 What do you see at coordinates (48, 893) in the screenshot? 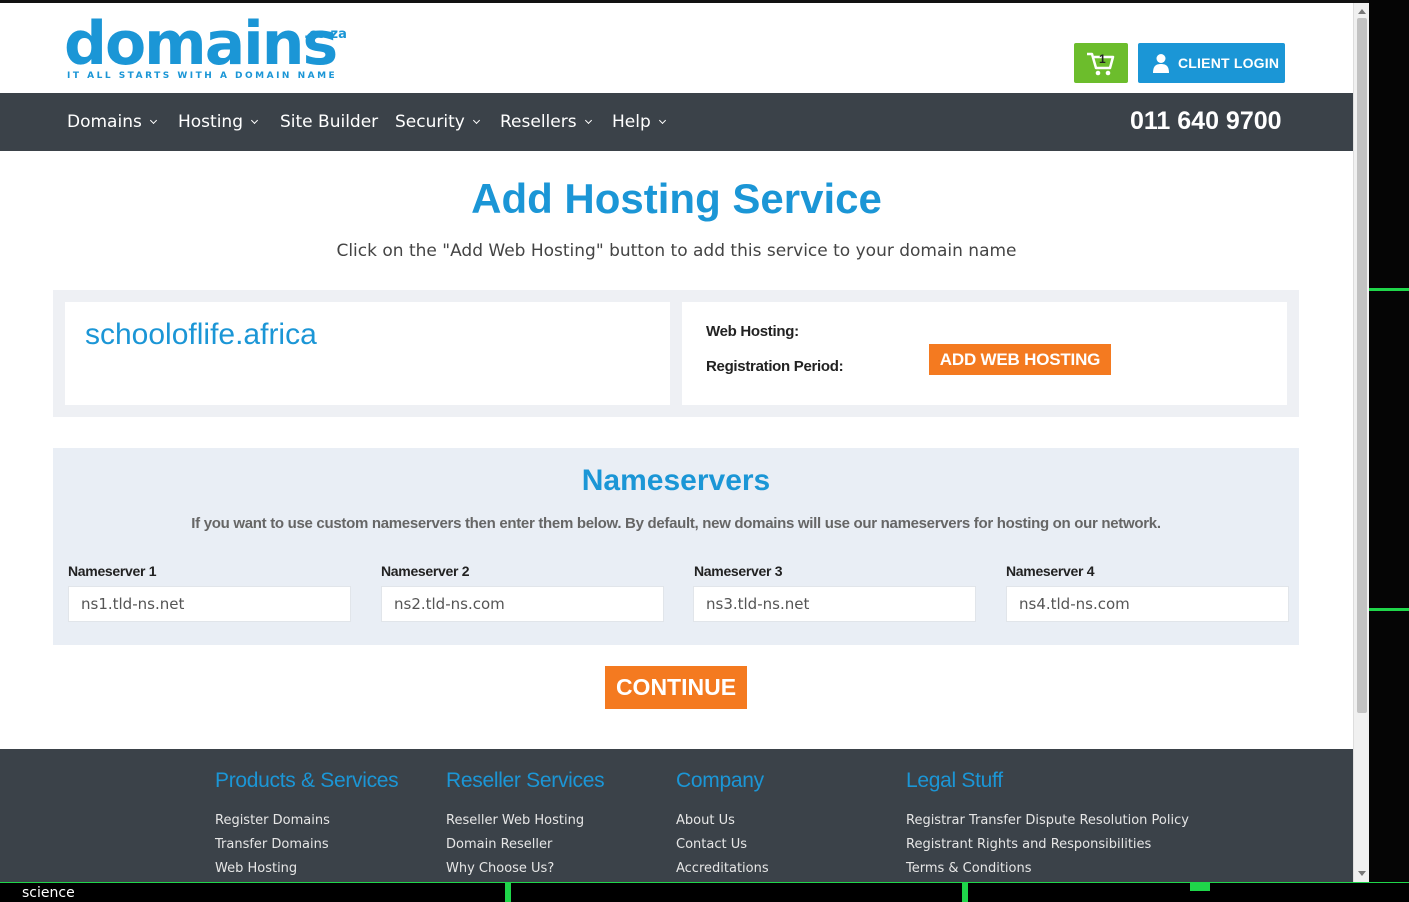
I see `taskbar-label: science` at bounding box center [48, 893].